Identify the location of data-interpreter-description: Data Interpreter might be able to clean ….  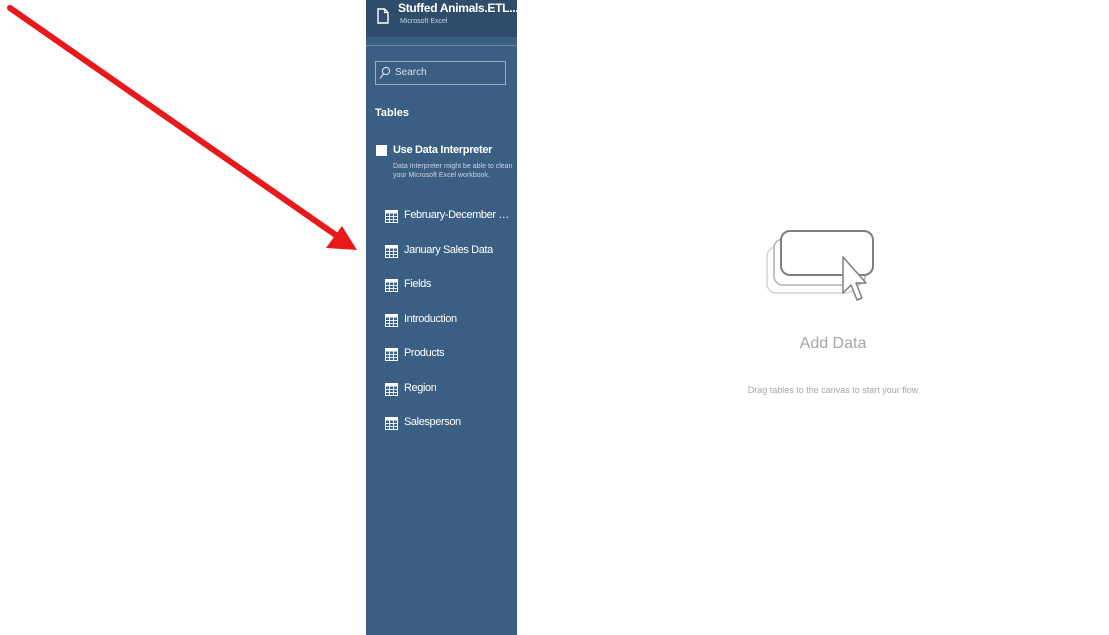
(453, 171).